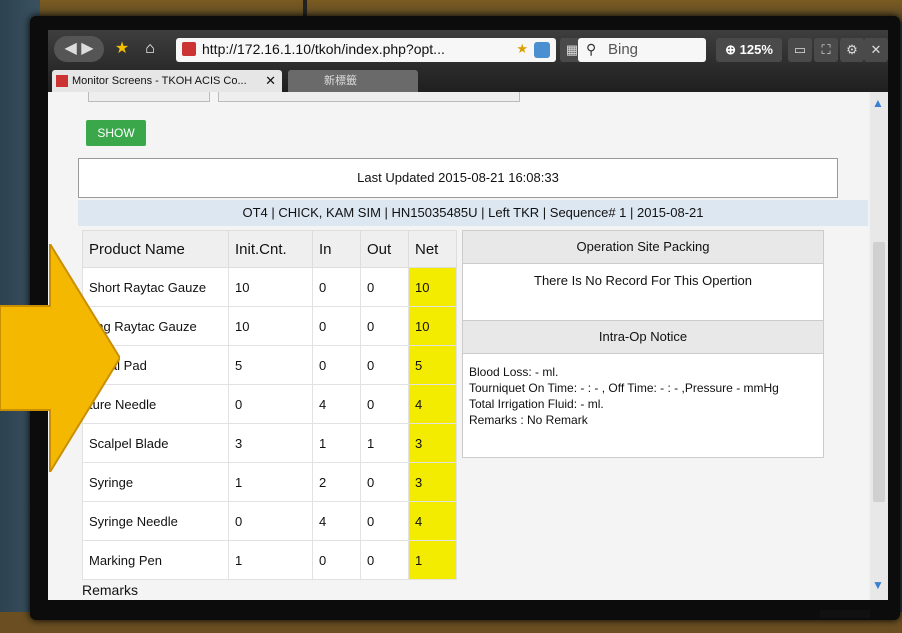 The width and height of the screenshot is (902, 633). I want to click on scrollbar: ▲ ▼, so click(879, 346).